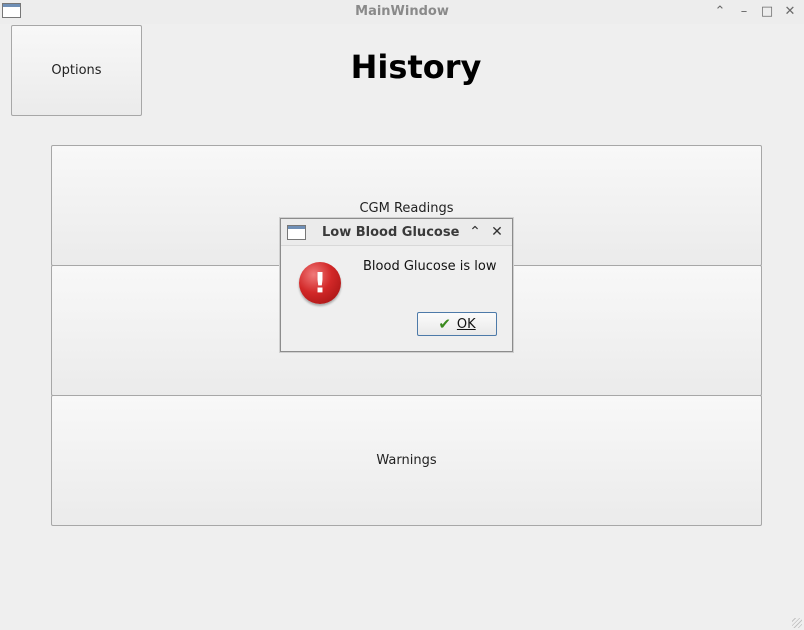  Describe the element at coordinates (767, 12) in the screenshot. I see `maximize-button: □` at that location.